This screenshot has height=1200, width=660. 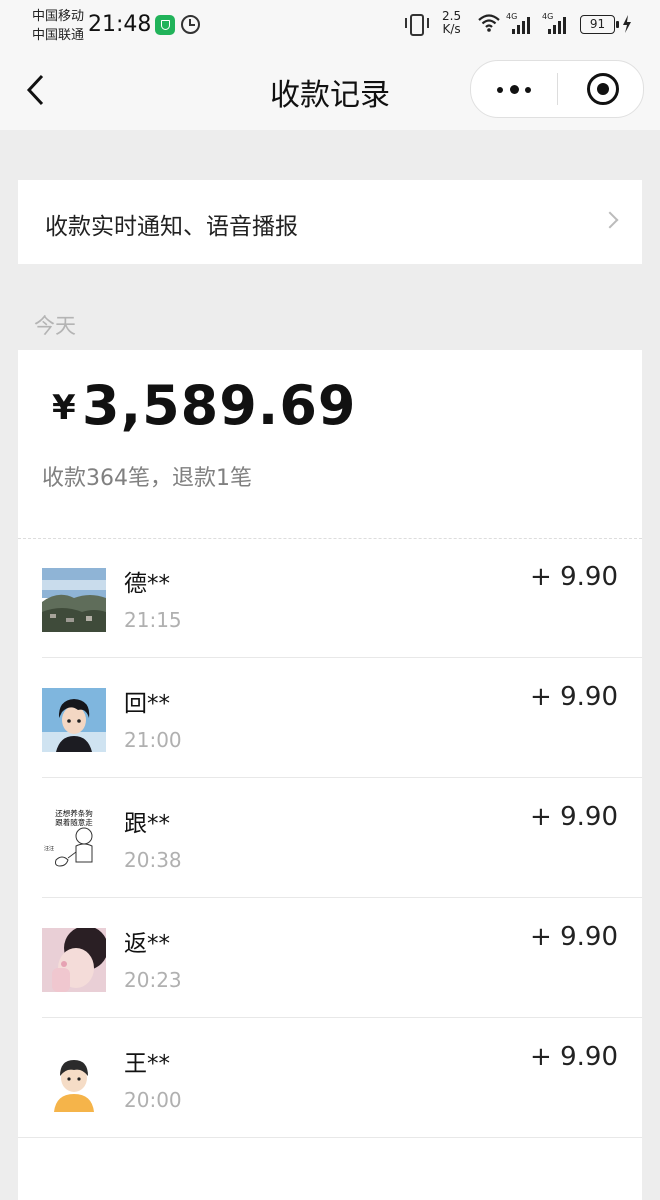 I want to click on net-speed: 2.5 K/s, so click(x=451, y=23).